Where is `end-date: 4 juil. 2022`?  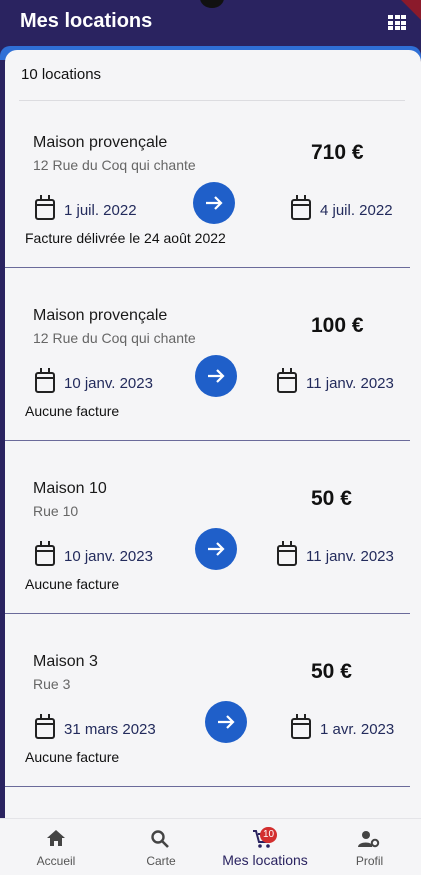 end-date: 4 juil. 2022 is located at coordinates (356, 210).